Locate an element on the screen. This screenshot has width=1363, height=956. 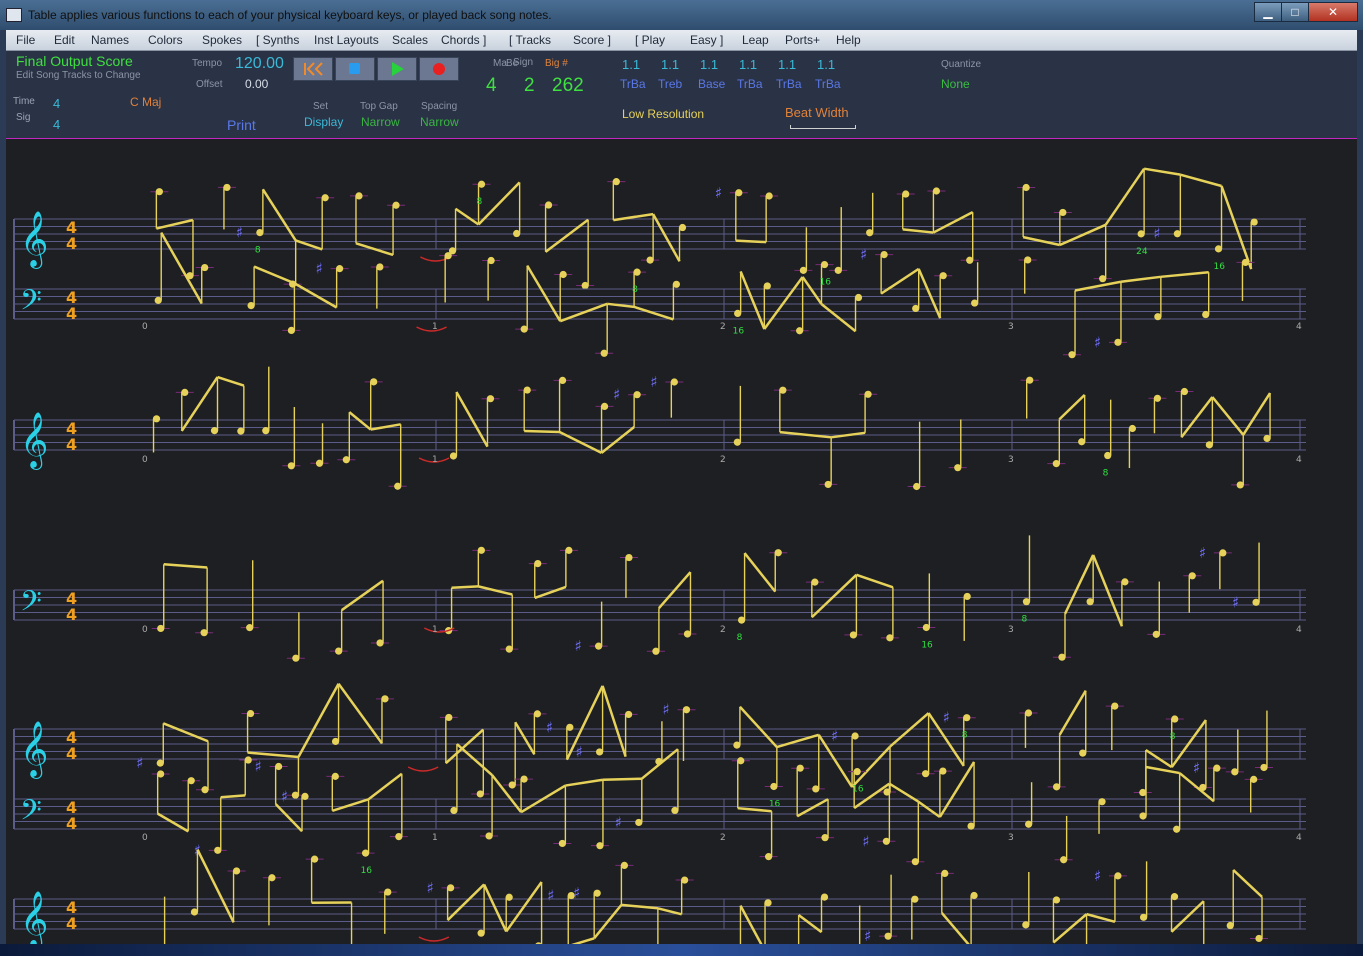
menu-play: [ Play is located at coordinates (650, 40).